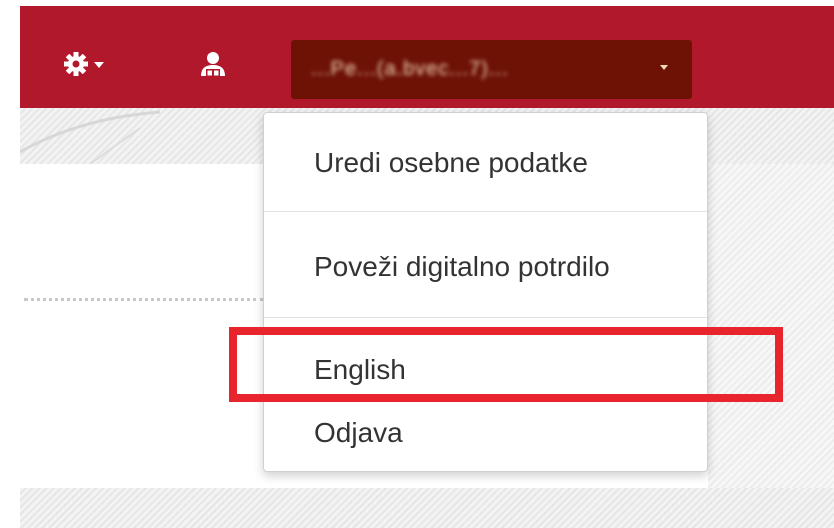 The width and height of the screenshot is (834, 528). What do you see at coordinates (360, 370) in the screenshot?
I see `menu-item-english: English` at bounding box center [360, 370].